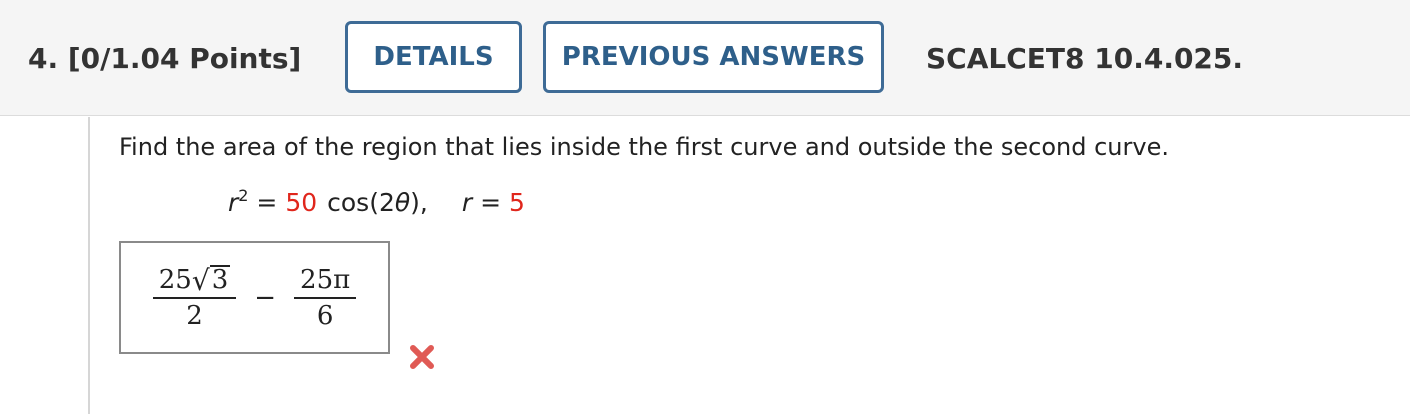 This screenshot has height=414, width=1410. I want to click on fraction-1-numerator: 25 √ 3, so click(194, 281).